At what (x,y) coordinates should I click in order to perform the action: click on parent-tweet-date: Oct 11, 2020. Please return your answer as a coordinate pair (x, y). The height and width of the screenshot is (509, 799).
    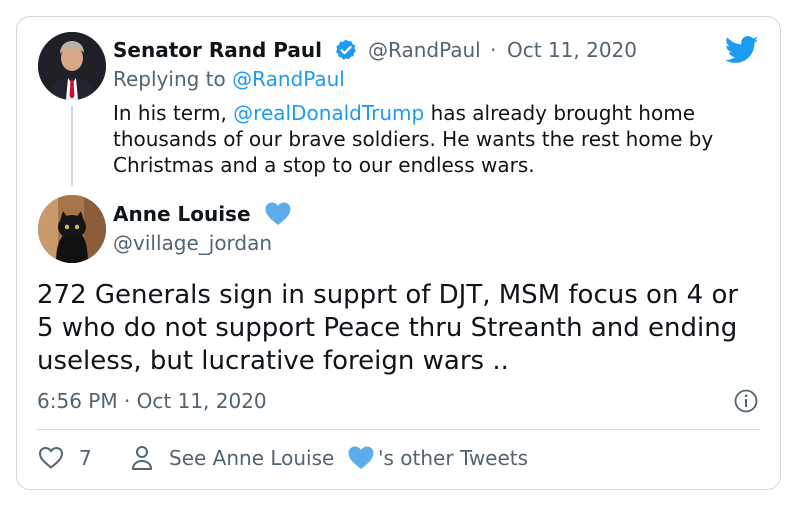
    Looking at the image, I should click on (572, 50).